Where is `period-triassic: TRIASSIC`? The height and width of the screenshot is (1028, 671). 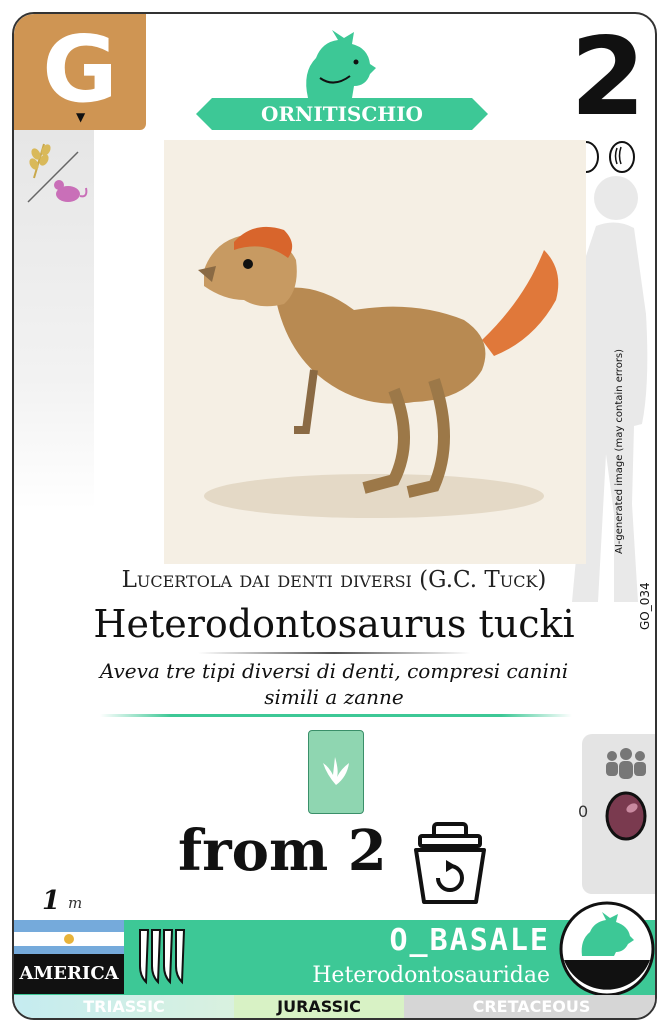 period-triassic: TRIASSIC is located at coordinates (124, 1006).